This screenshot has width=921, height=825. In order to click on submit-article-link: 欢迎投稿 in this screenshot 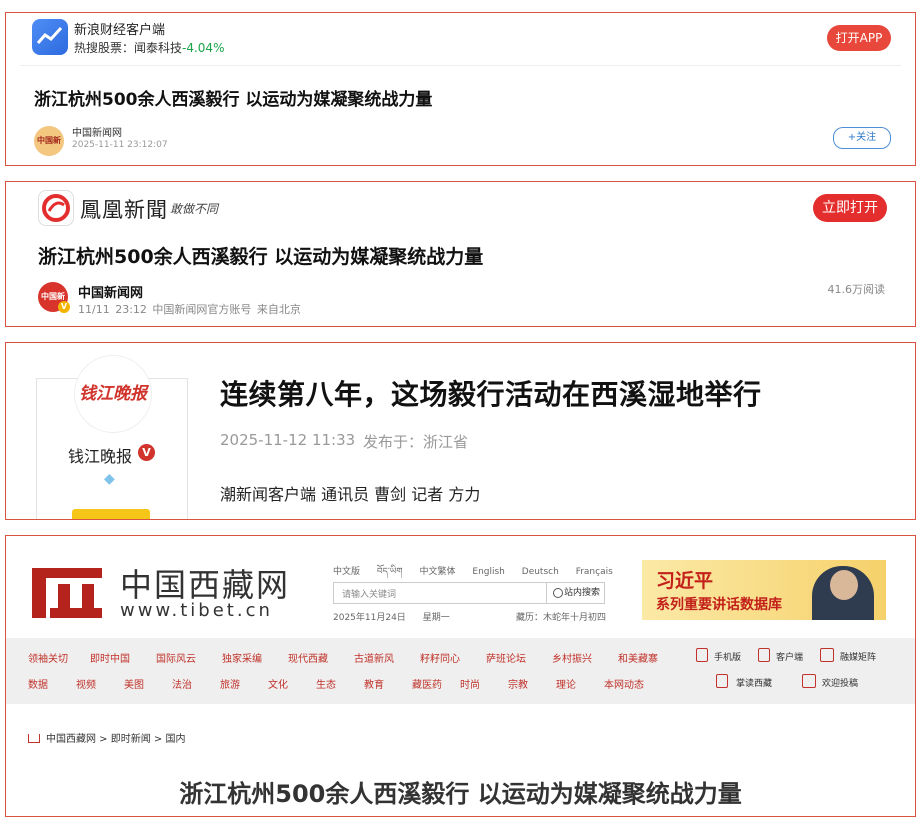, I will do `click(840, 682)`.